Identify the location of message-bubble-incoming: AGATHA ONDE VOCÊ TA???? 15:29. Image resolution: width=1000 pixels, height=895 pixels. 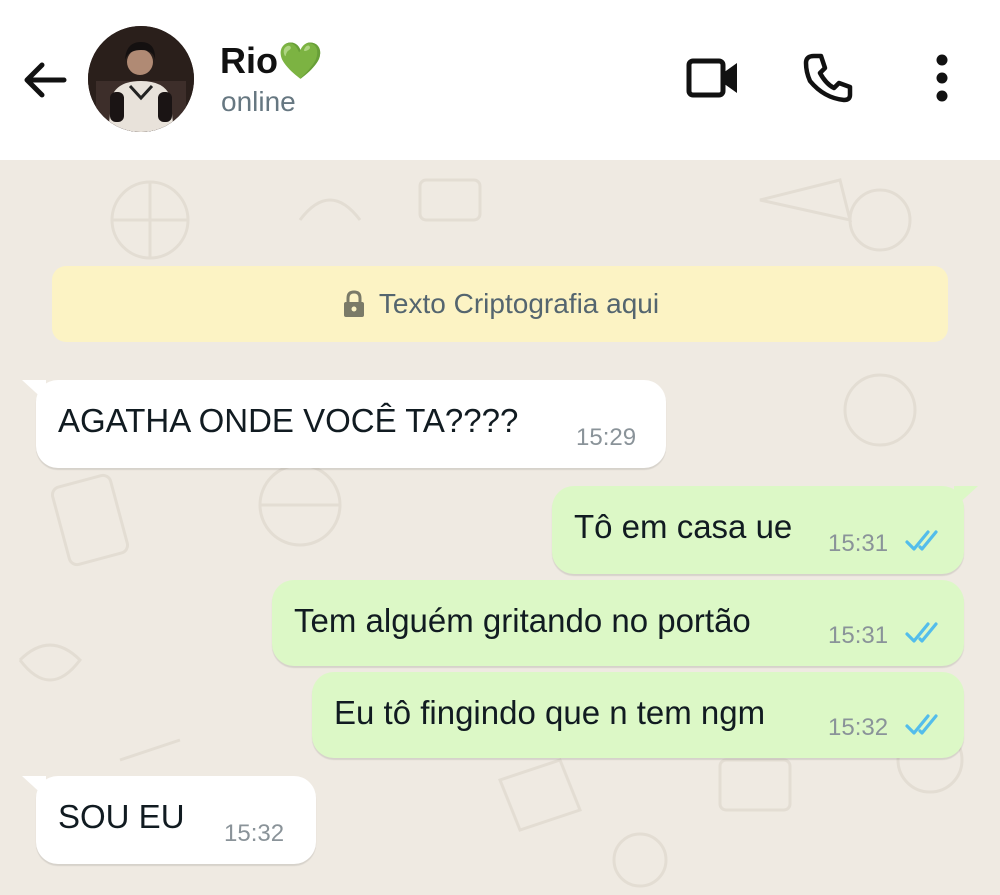
(344, 424).